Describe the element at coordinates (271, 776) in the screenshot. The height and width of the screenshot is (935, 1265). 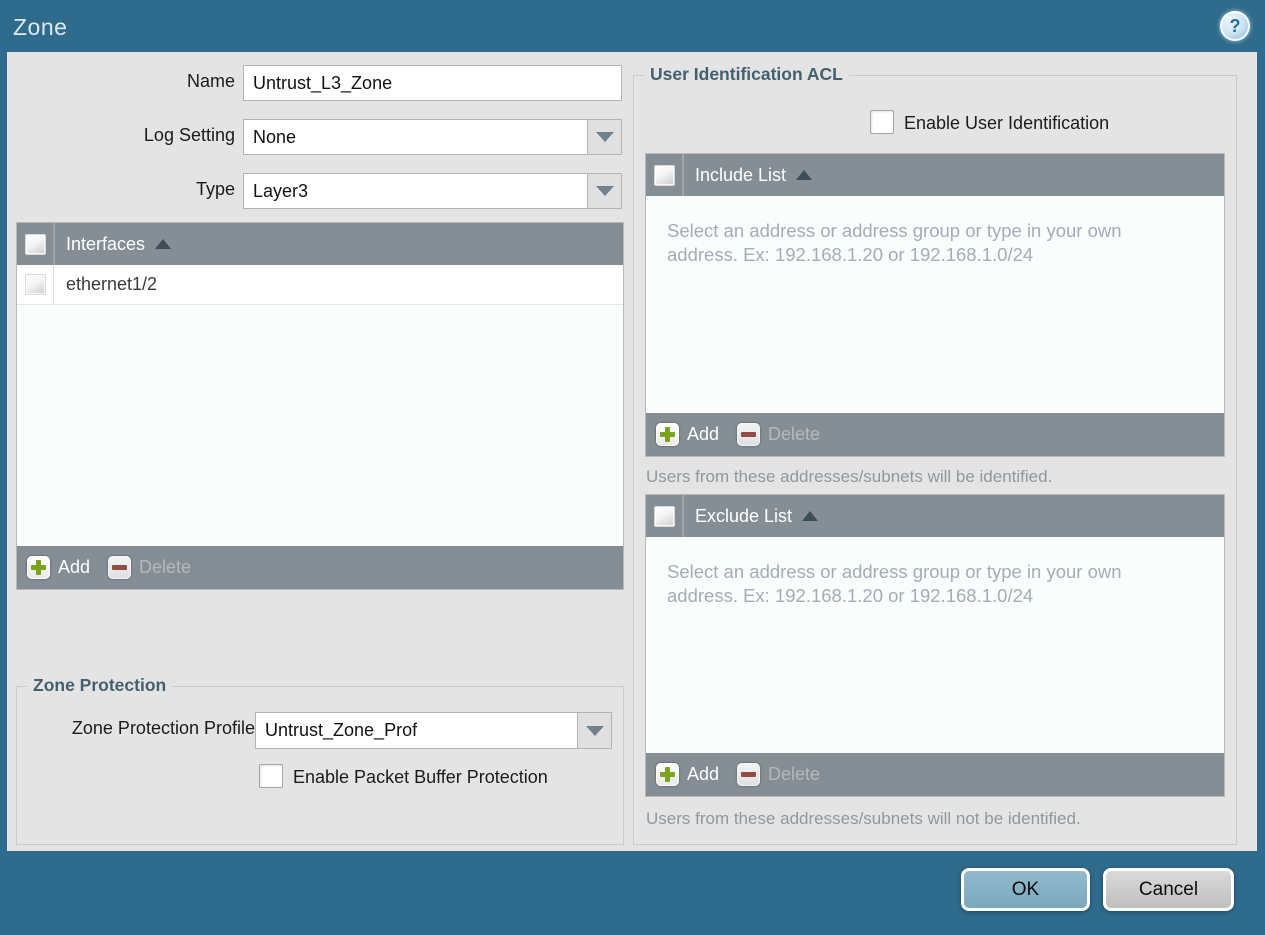
I see `packet-buffer-protection-checkbox` at that location.